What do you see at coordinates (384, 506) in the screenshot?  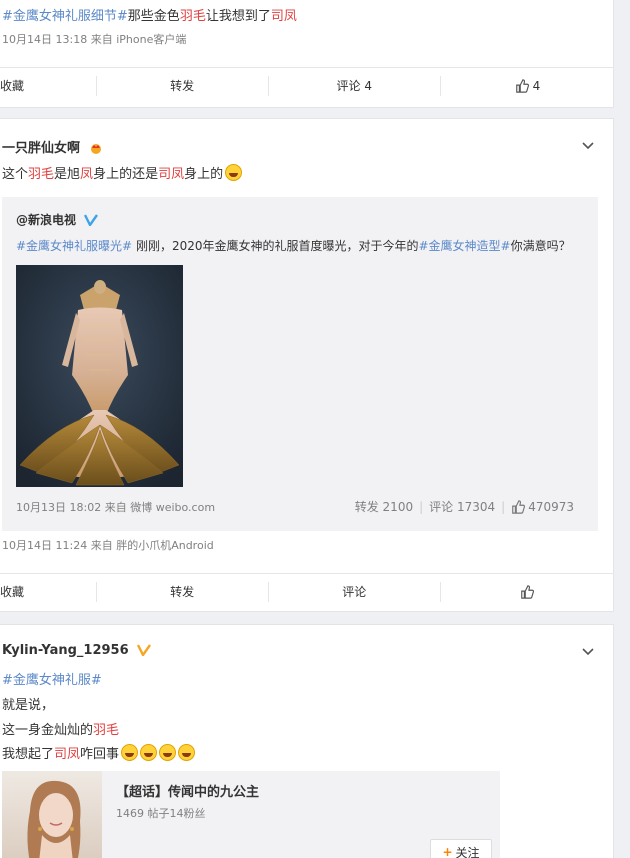 I see `repost-count-button: 转发 2100` at bounding box center [384, 506].